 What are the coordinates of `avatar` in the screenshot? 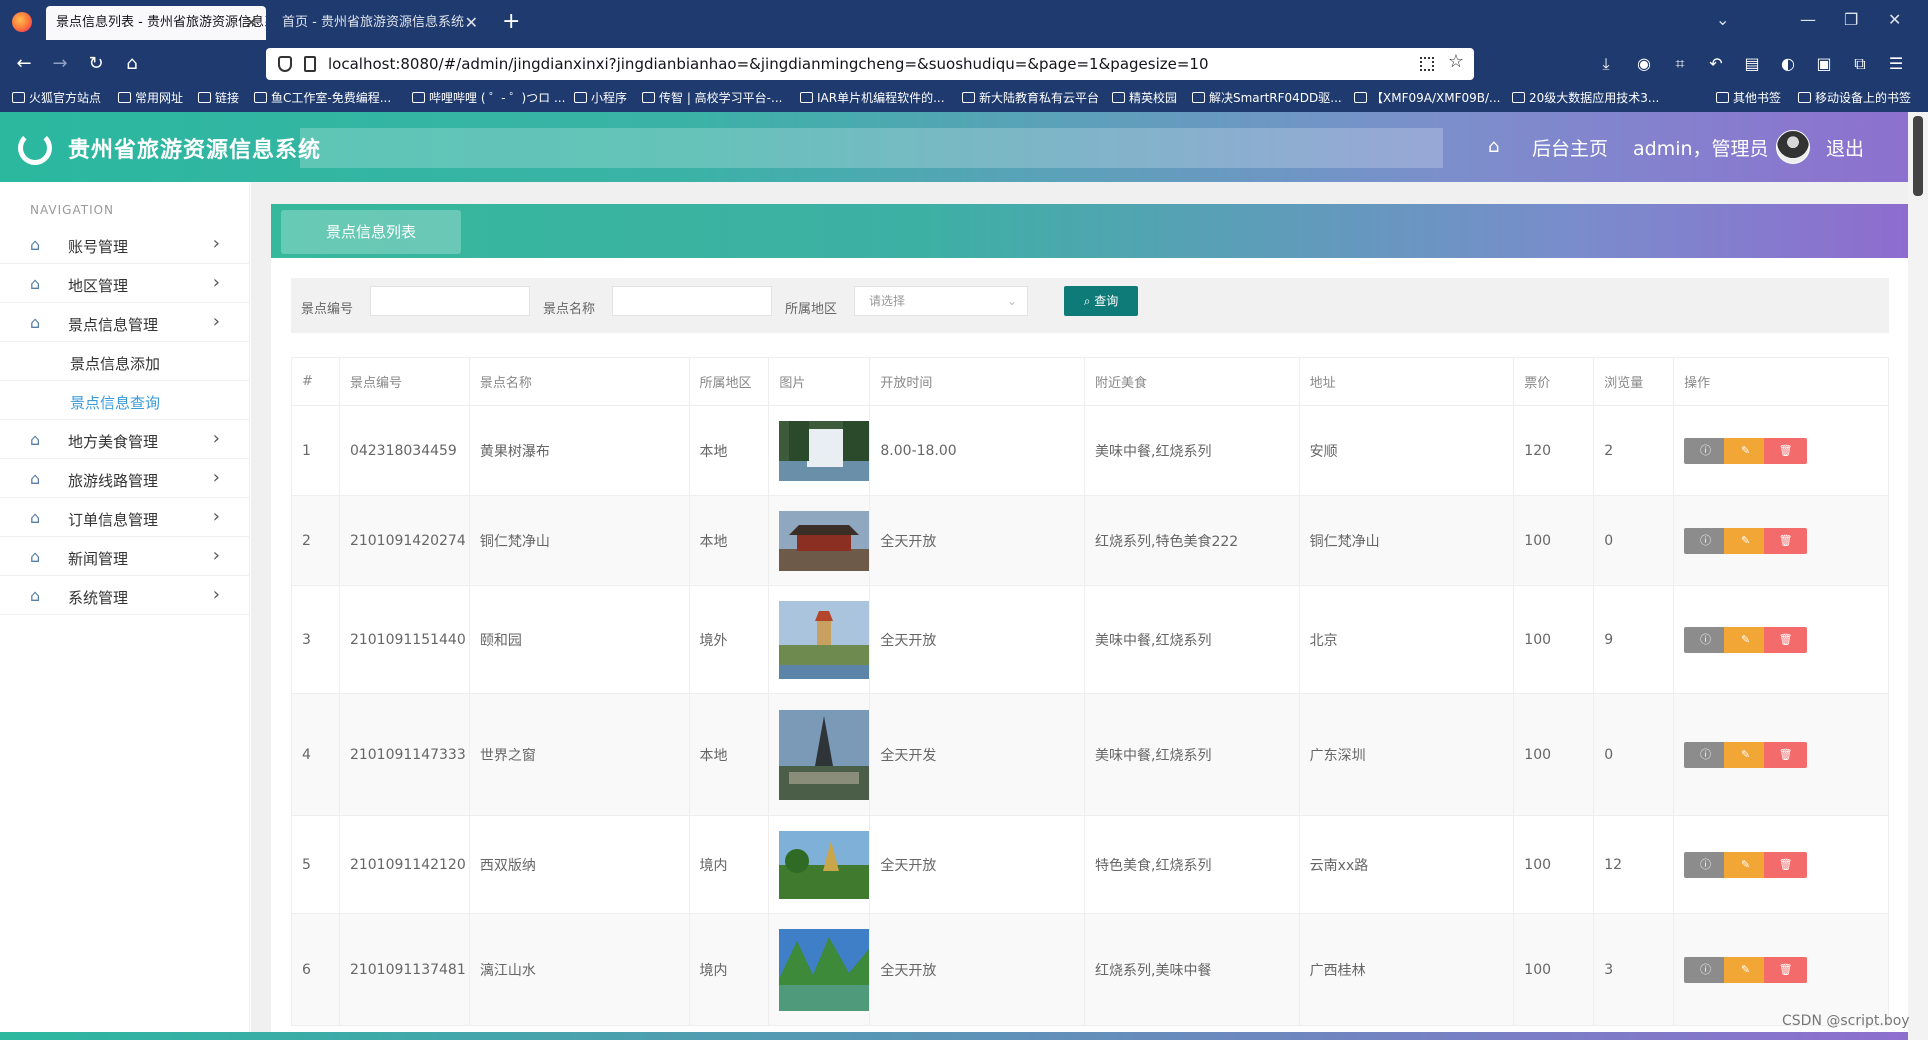 It's located at (1793, 147).